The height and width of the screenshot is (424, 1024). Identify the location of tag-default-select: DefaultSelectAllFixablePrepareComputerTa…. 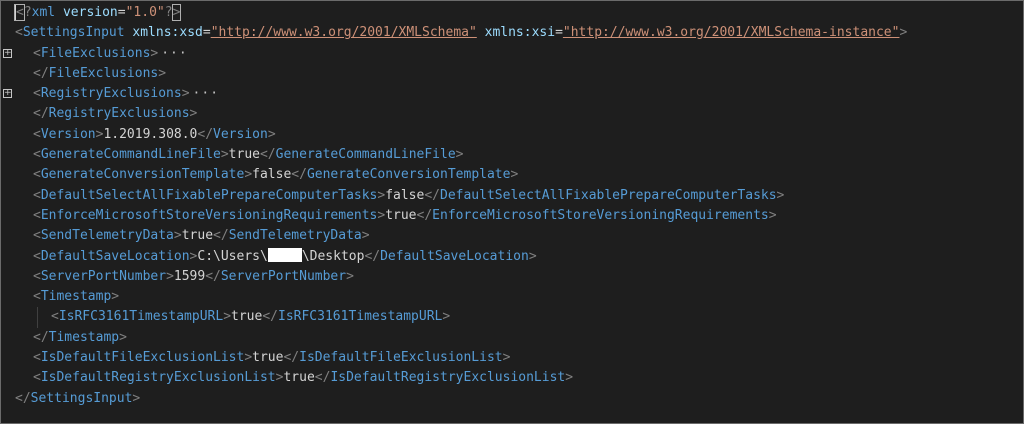
(209, 195).